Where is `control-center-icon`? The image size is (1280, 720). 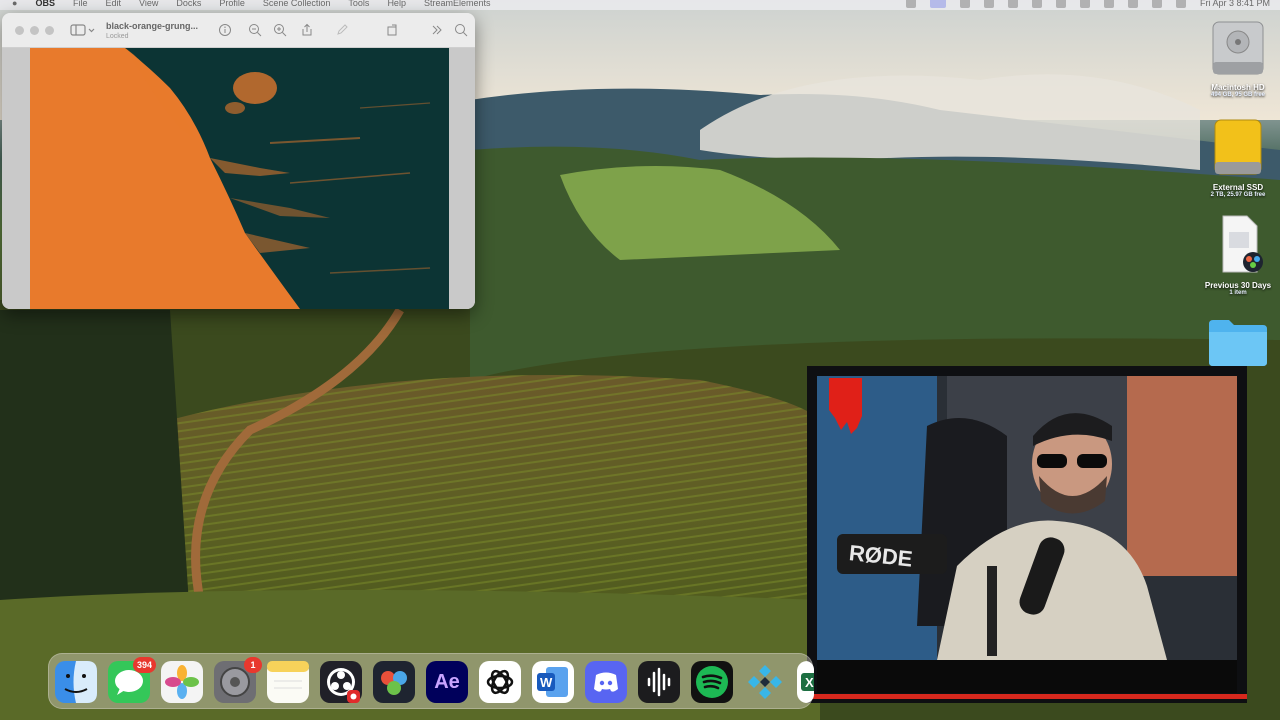
control-center-icon is located at coordinates (1180, 4).